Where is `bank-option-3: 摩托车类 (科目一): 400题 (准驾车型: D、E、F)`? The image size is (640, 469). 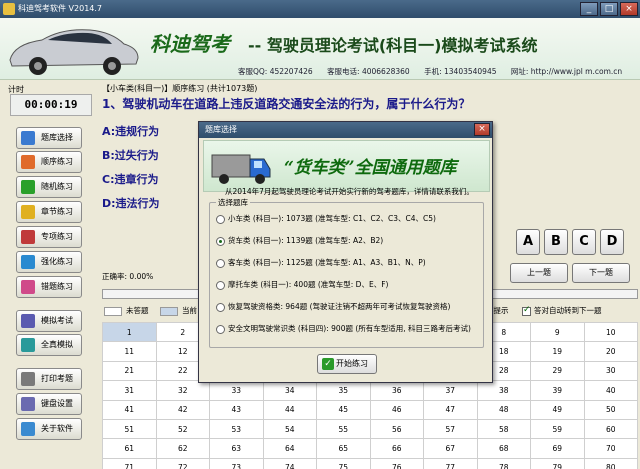
bank-option-3: 摩托车类 (科目一): 400题 (准驾车型: D、E、F) is located at coordinates (302, 284).